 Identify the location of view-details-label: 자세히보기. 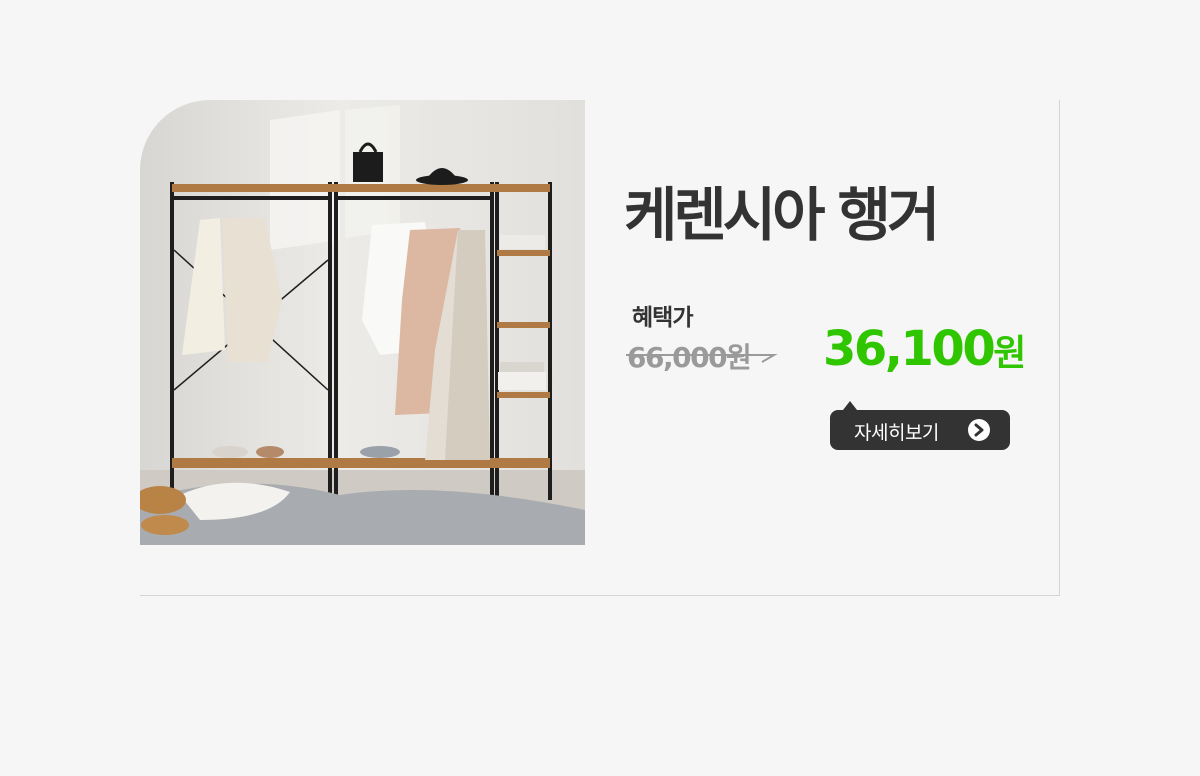
(896, 433).